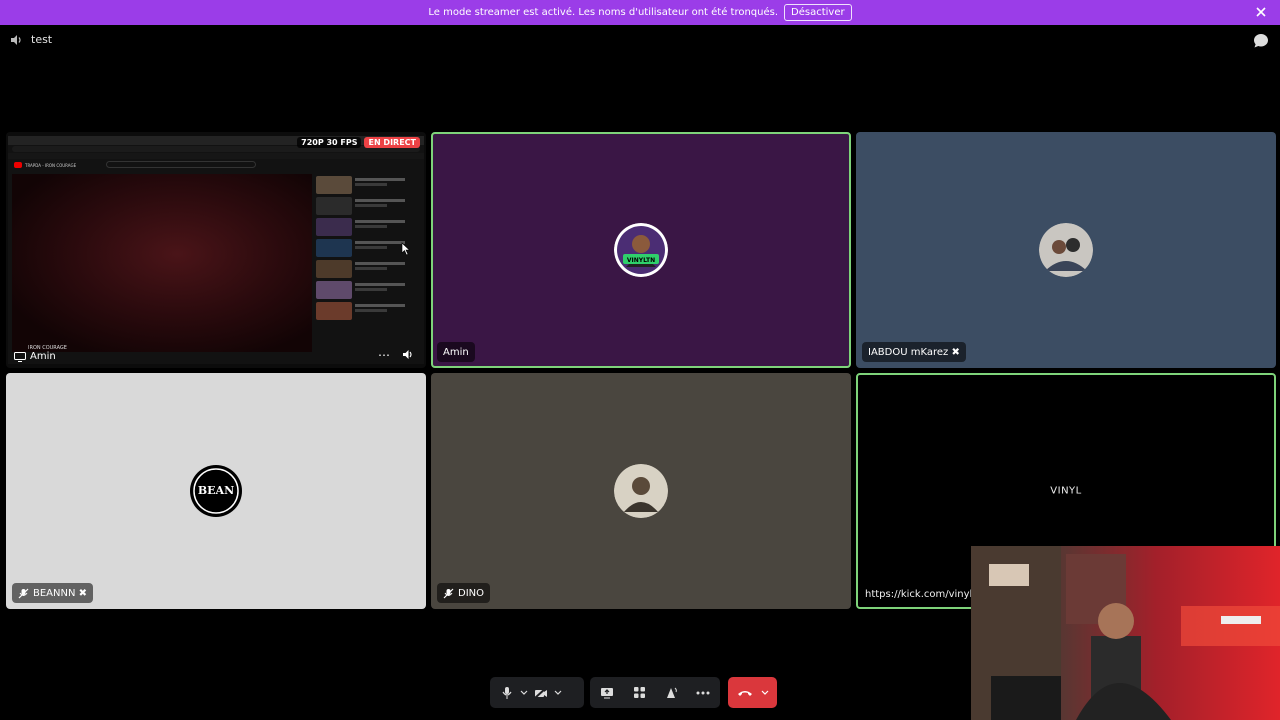 Image resolution: width=1280 pixels, height=720 pixels. I want to click on video-off-icon, so click(540, 692).